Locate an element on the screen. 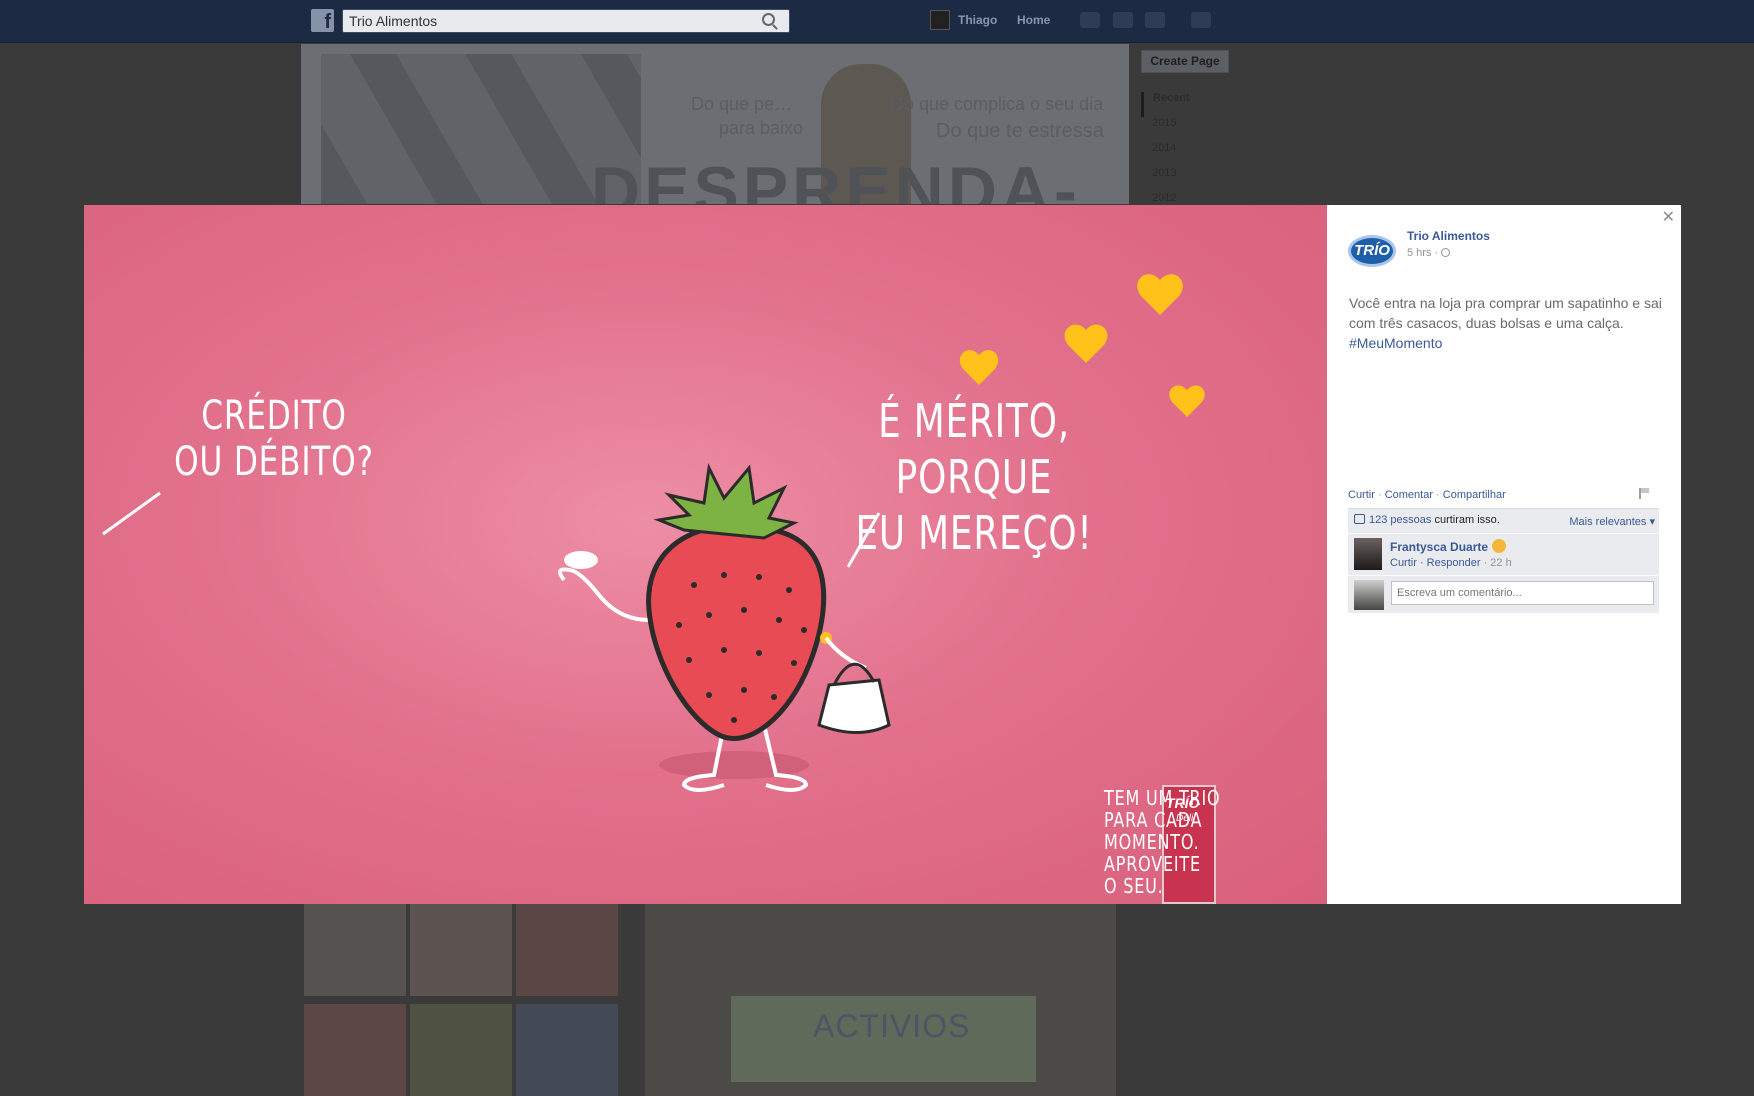 This screenshot has width=1754, height=1096. create-page-button: Create Page is located at coordinates (1185, 61).